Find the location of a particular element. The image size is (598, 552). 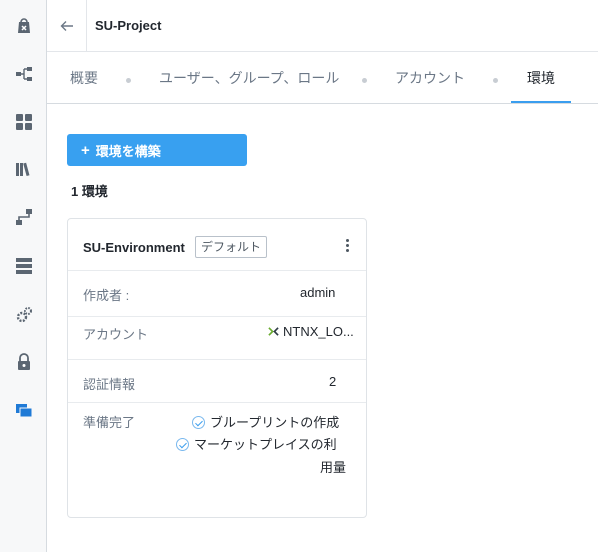

bag-x-icon is located at coordinates (23, 26).